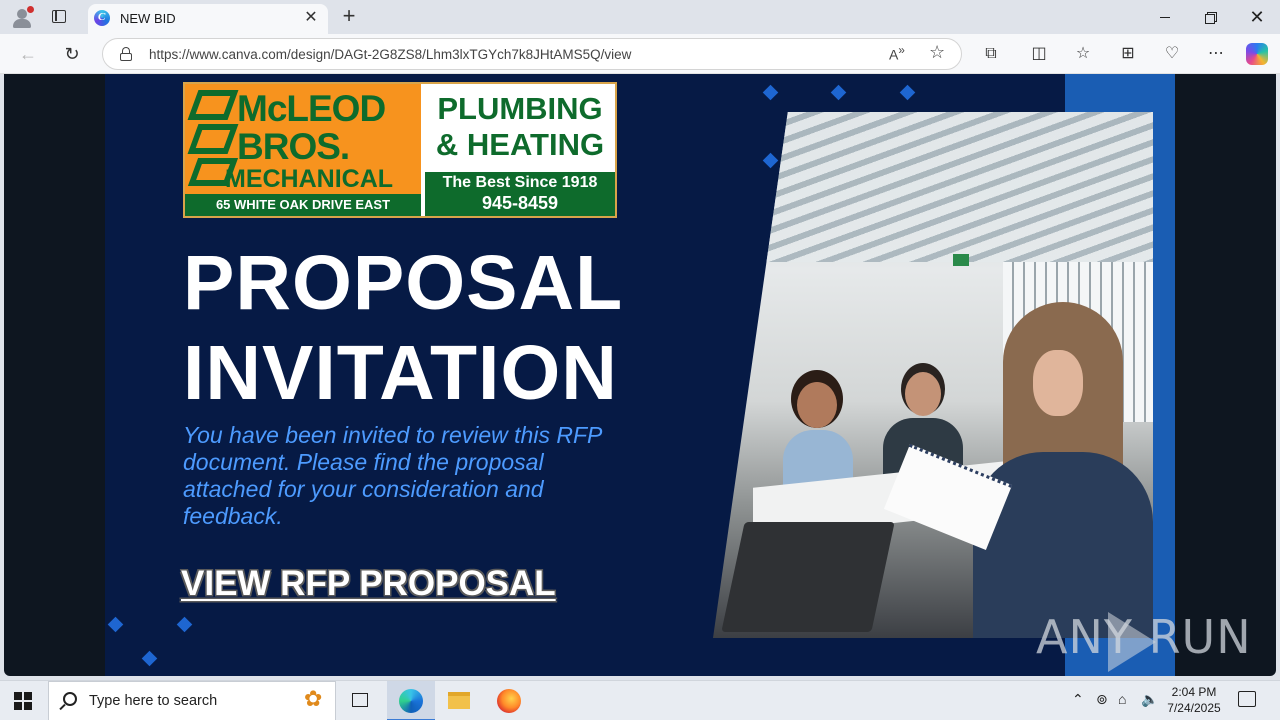  I want to click on edge-icon, so click(411, 701).